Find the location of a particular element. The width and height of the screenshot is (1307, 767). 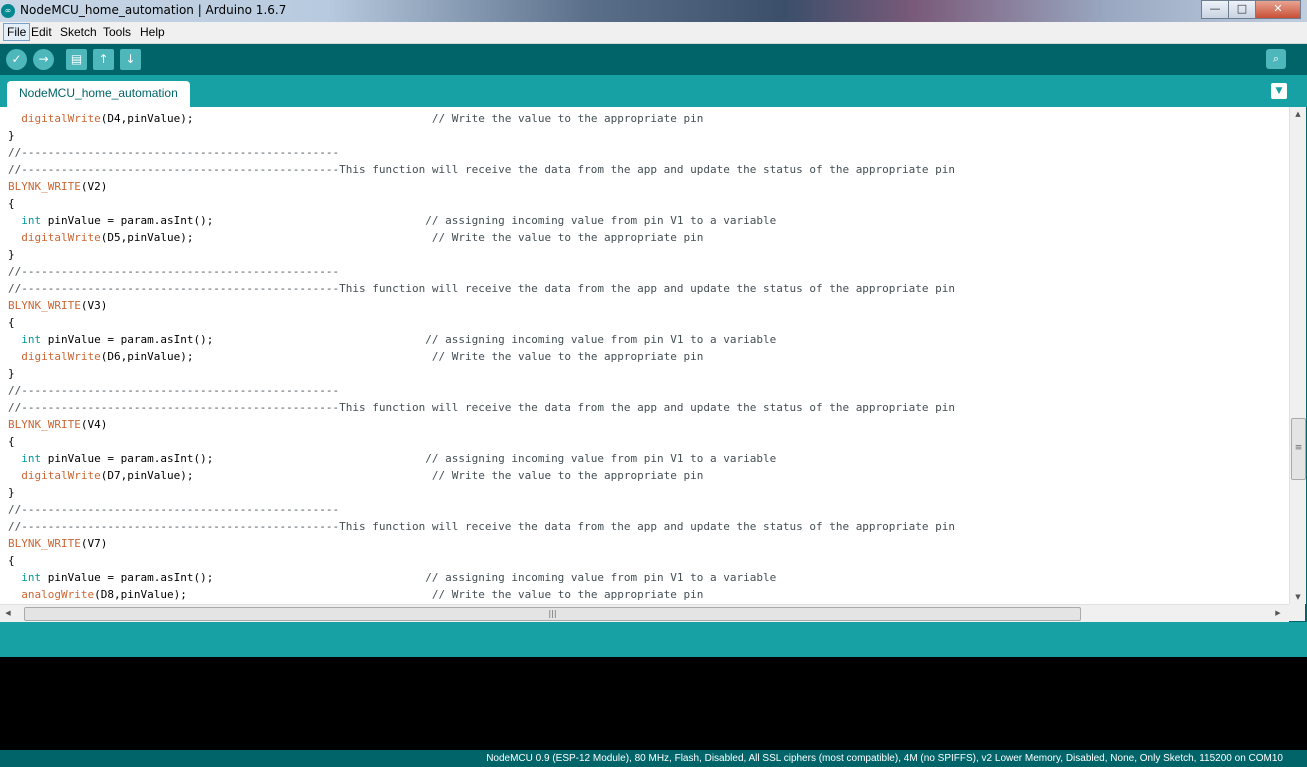

upload-button: → is located at coordinates (43, 59).